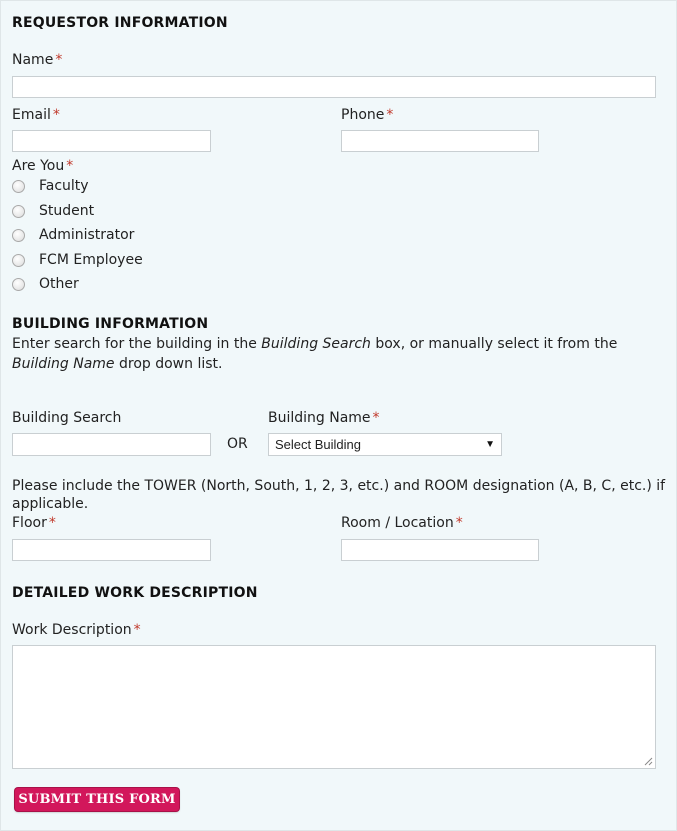  What do you see at coordinates (318, 444) in the screenshot?
I see `select-value: Select Building` at bounding box center [318, 444].